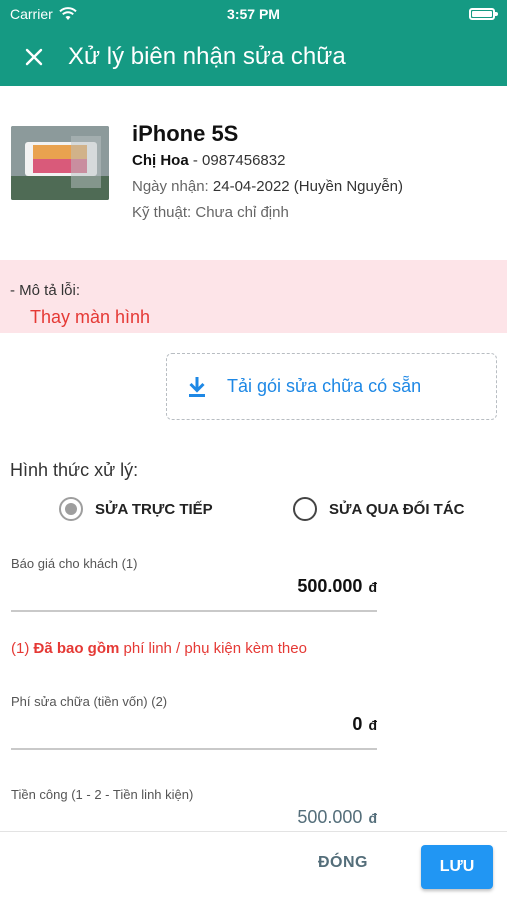  I want to click on close-icon, so click(34, 57).